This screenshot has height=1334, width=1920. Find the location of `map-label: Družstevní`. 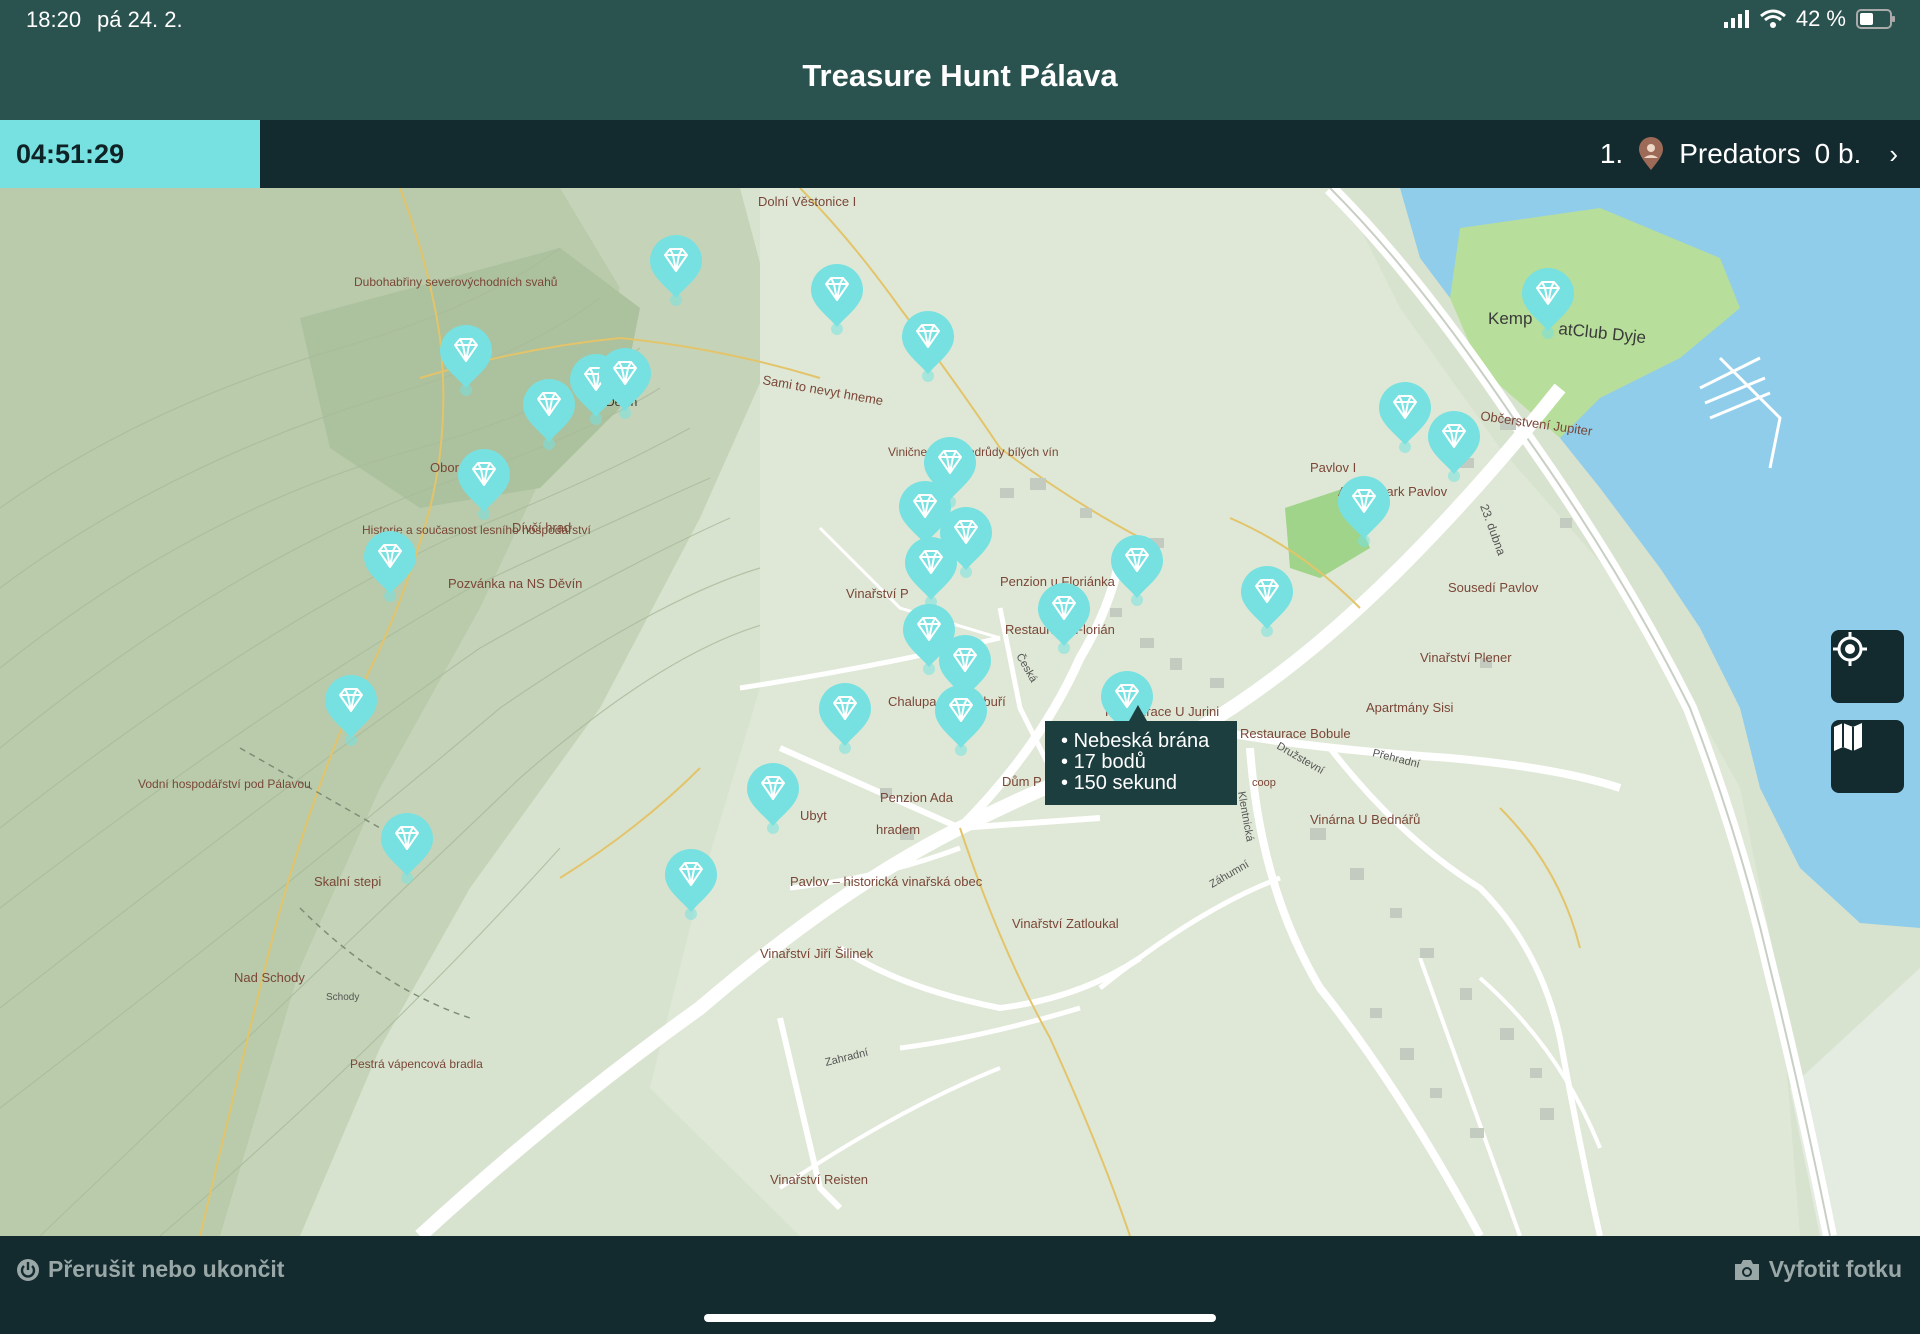

map-label: Družstevní is located at coordinates (1301, 758).